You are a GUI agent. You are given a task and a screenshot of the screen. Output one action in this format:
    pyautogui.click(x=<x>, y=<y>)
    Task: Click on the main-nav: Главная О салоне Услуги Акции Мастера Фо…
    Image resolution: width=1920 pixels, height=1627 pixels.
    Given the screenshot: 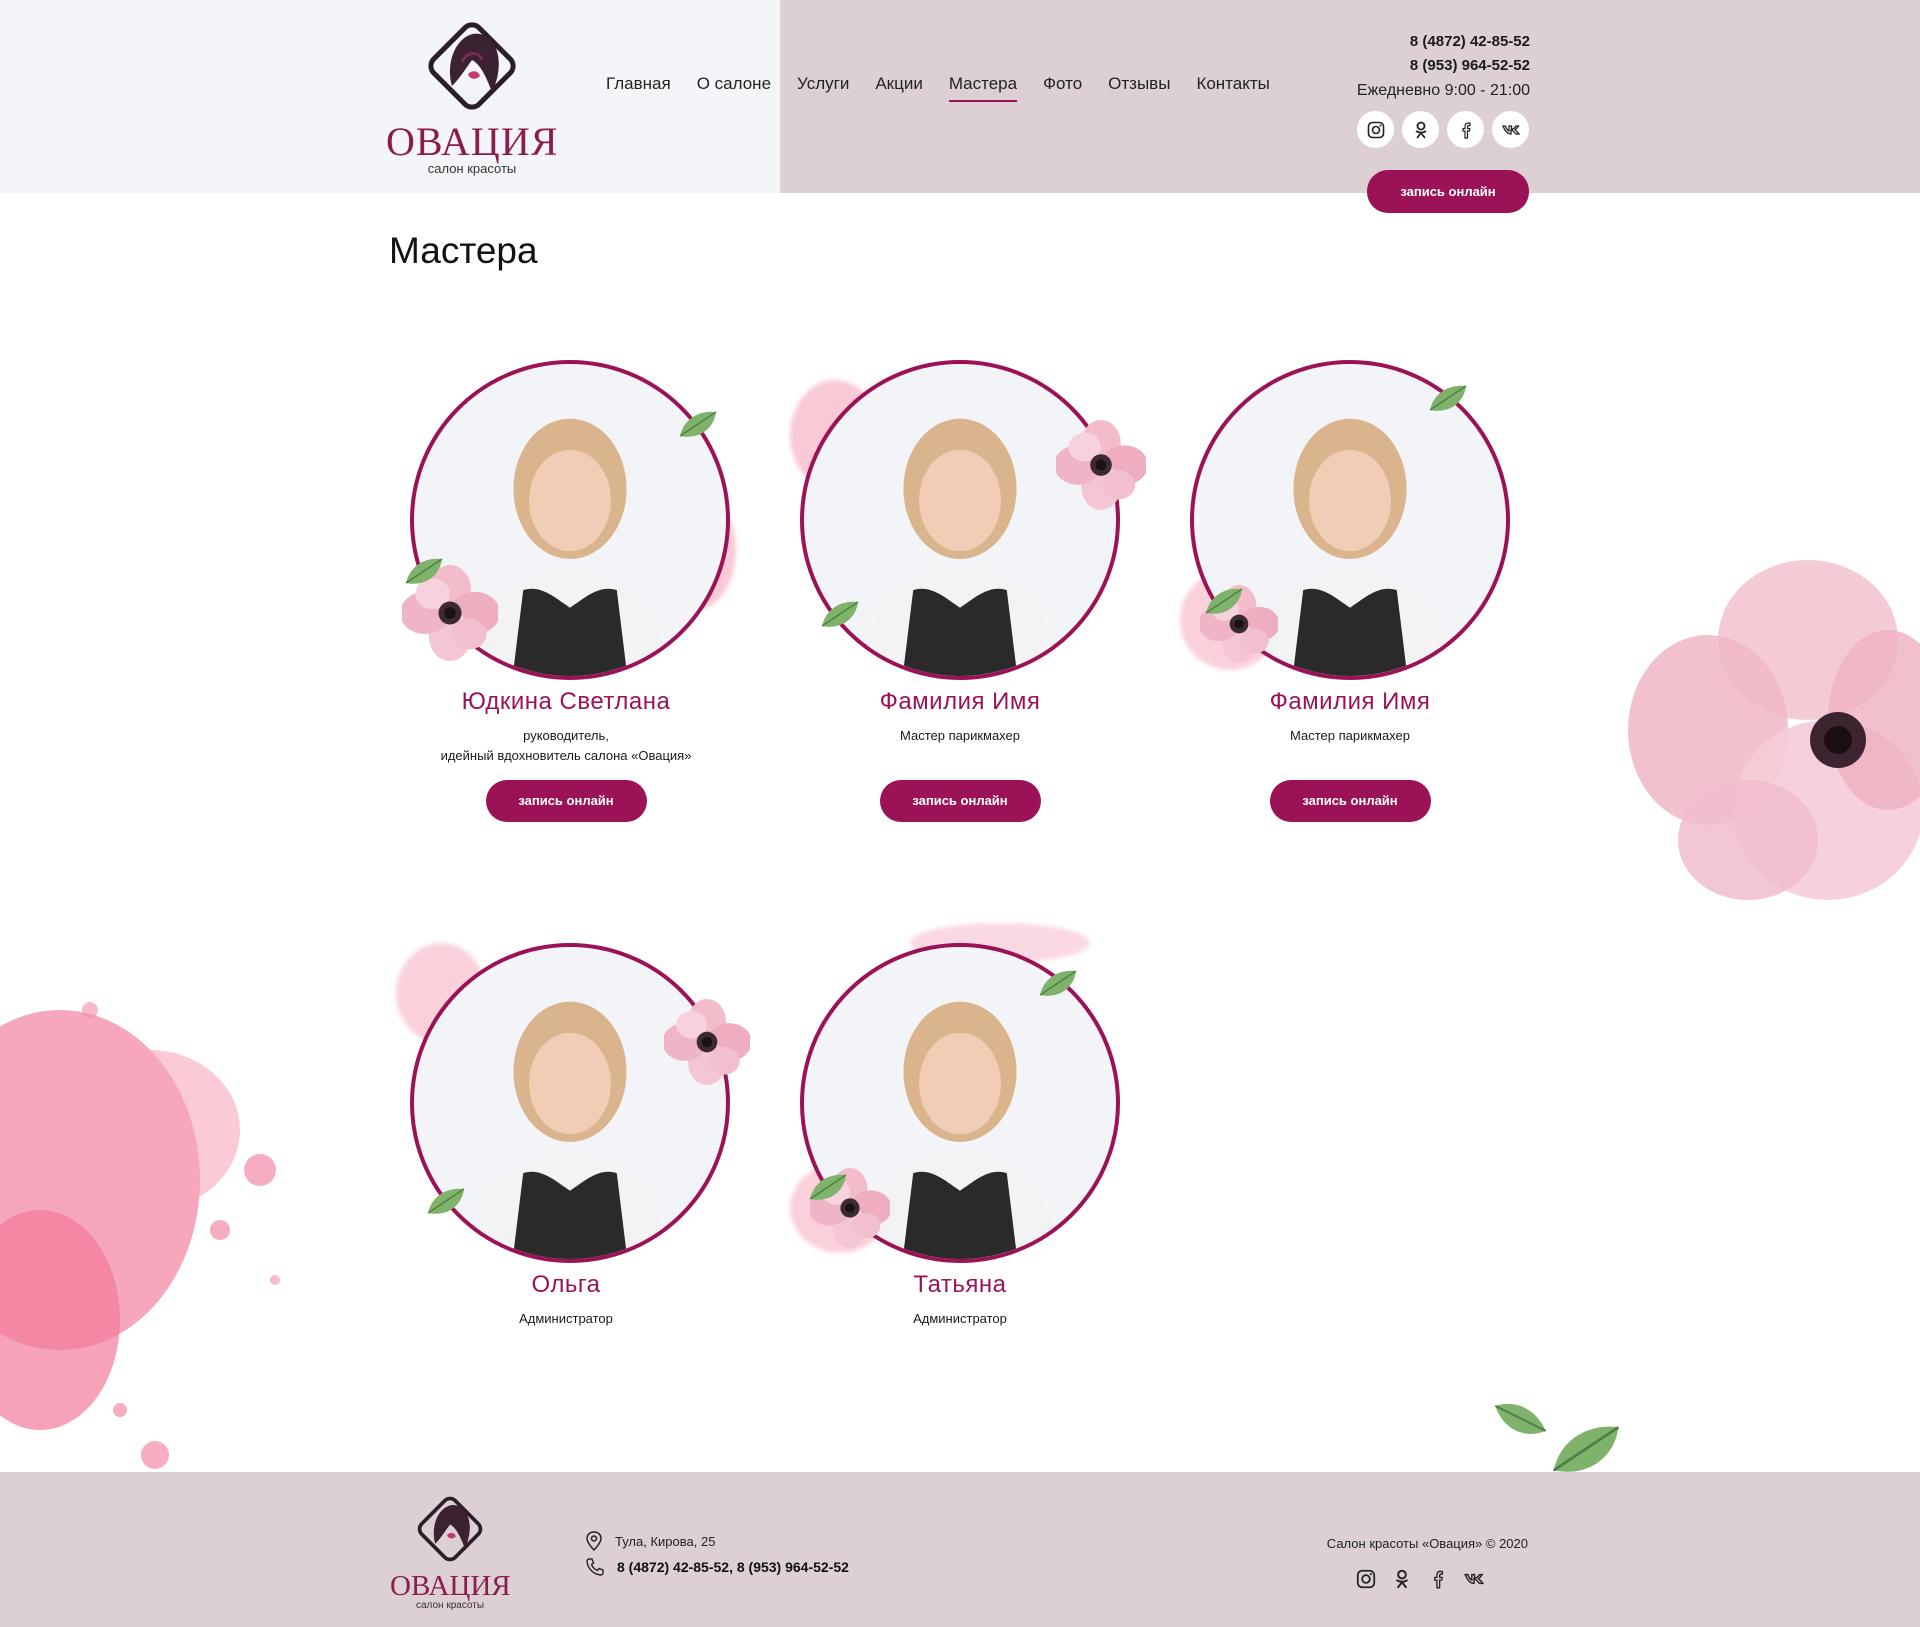 What is the action you would take?
    pyautogui.click(x=938, y=88)
    